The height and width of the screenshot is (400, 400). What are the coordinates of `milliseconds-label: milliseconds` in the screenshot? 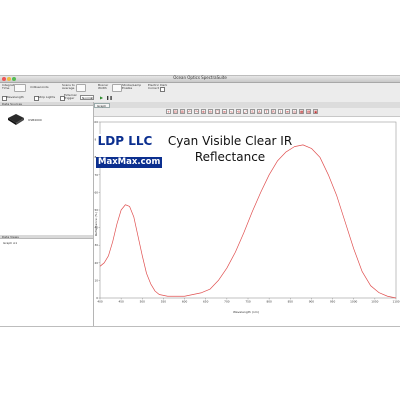 It's located at (39, 87).